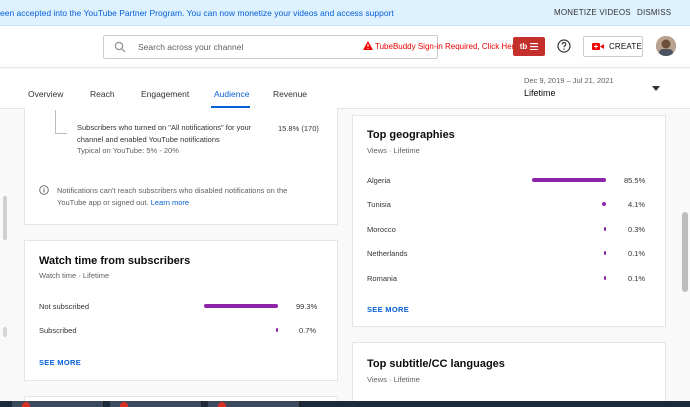 The image size is (690, 407). What do you see at coordinates (625, 46) in the screenshot?
I see `create-label: CREATE` at bounding box center [625, 46].